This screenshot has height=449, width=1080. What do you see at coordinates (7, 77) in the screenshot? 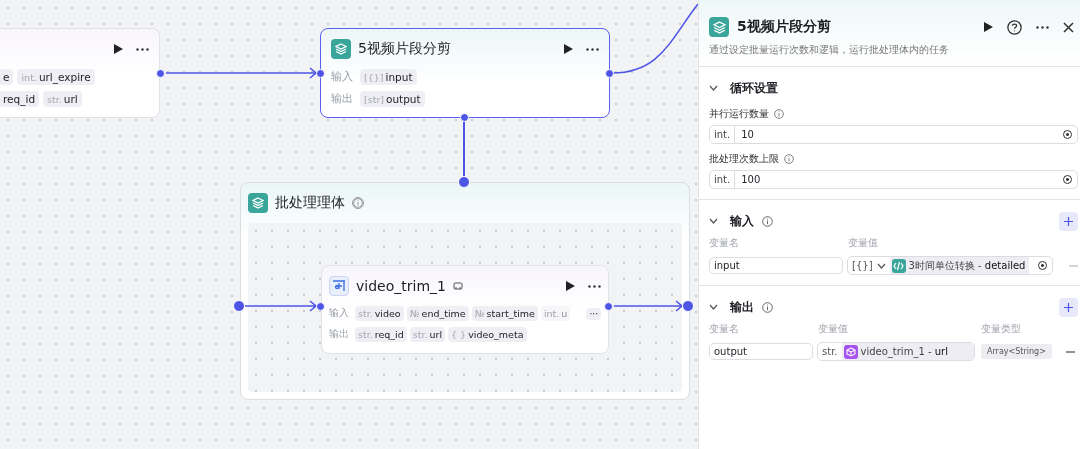
I see `variable-tag: e` at bounding box center [7, 77].